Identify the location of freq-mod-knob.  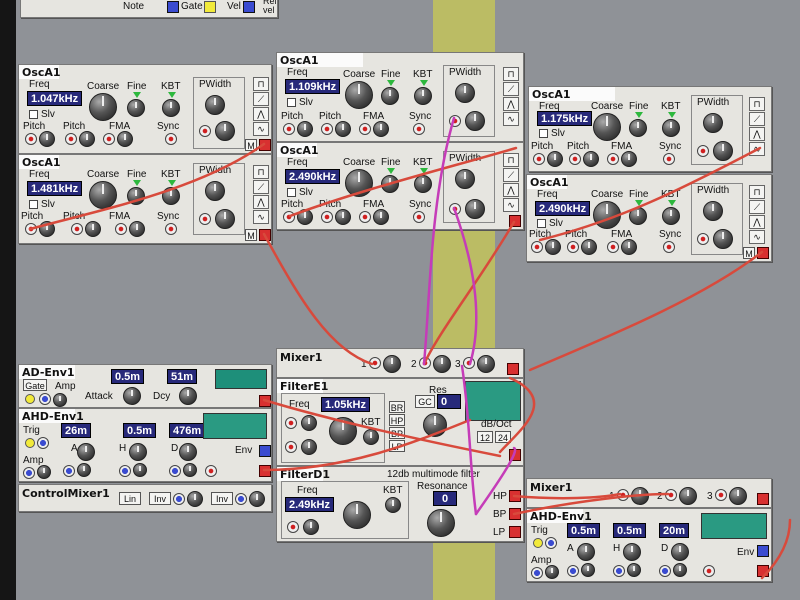
(311, 527).